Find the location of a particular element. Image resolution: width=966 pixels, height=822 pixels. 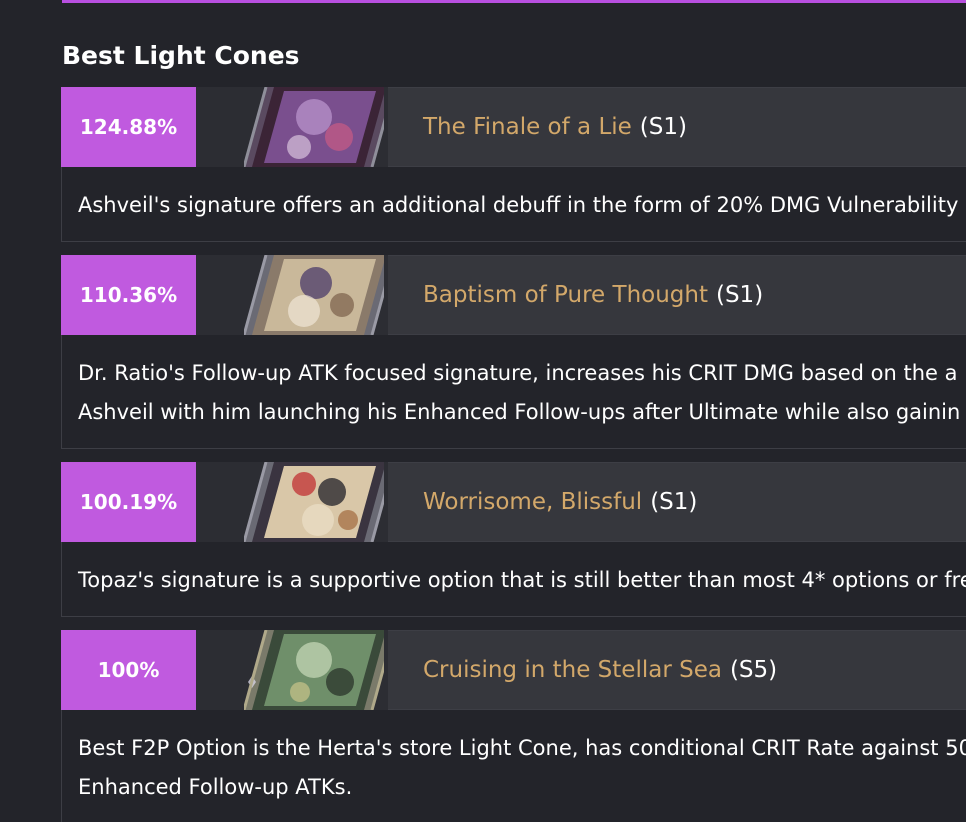

light-cone-header: 110.36% Baptism of Pure Thought (S1) is located at coordinates (513, 294).